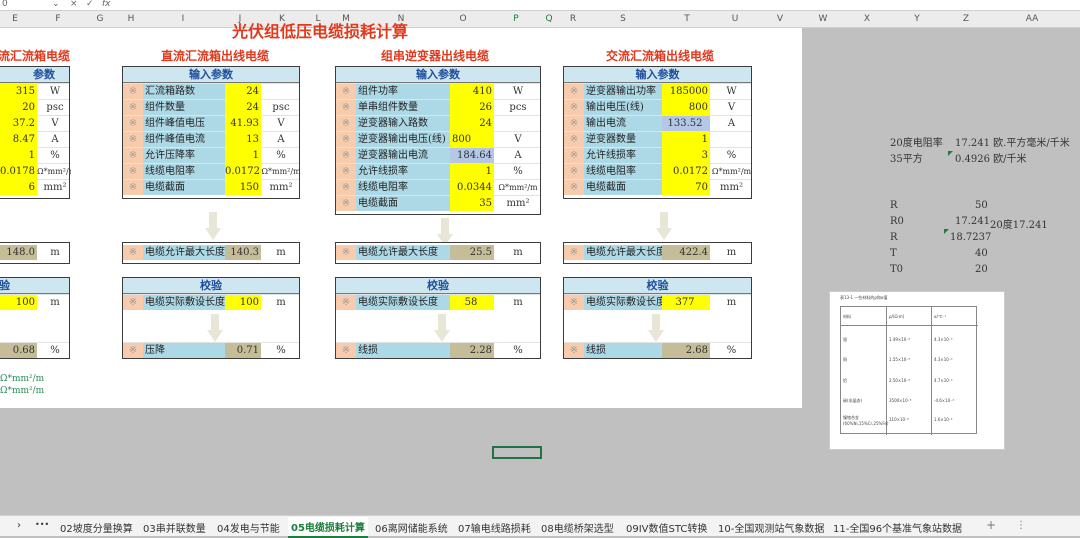 The image size is (1080, 538). What do you see at coordinates (991, 525) in the screenshot?
I see `add-sheet-button: +` at bounding box center [991, 525].